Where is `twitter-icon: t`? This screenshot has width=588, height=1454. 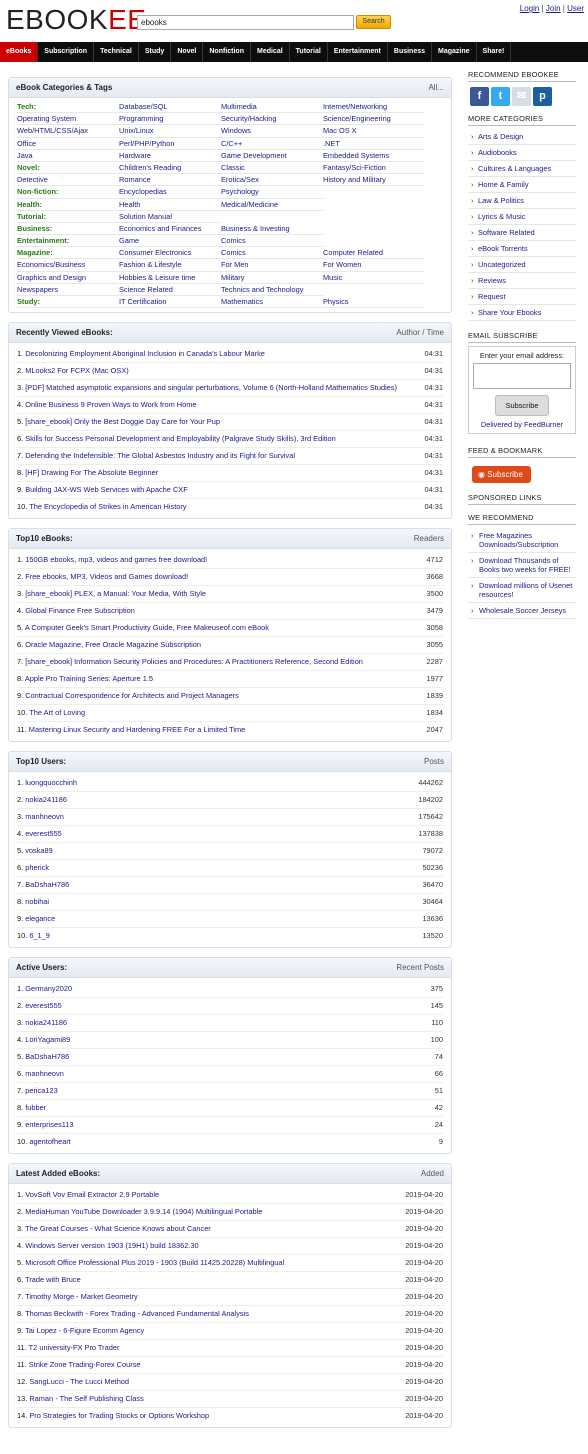
twitter-icon: t is located at coordinates (500, 96).